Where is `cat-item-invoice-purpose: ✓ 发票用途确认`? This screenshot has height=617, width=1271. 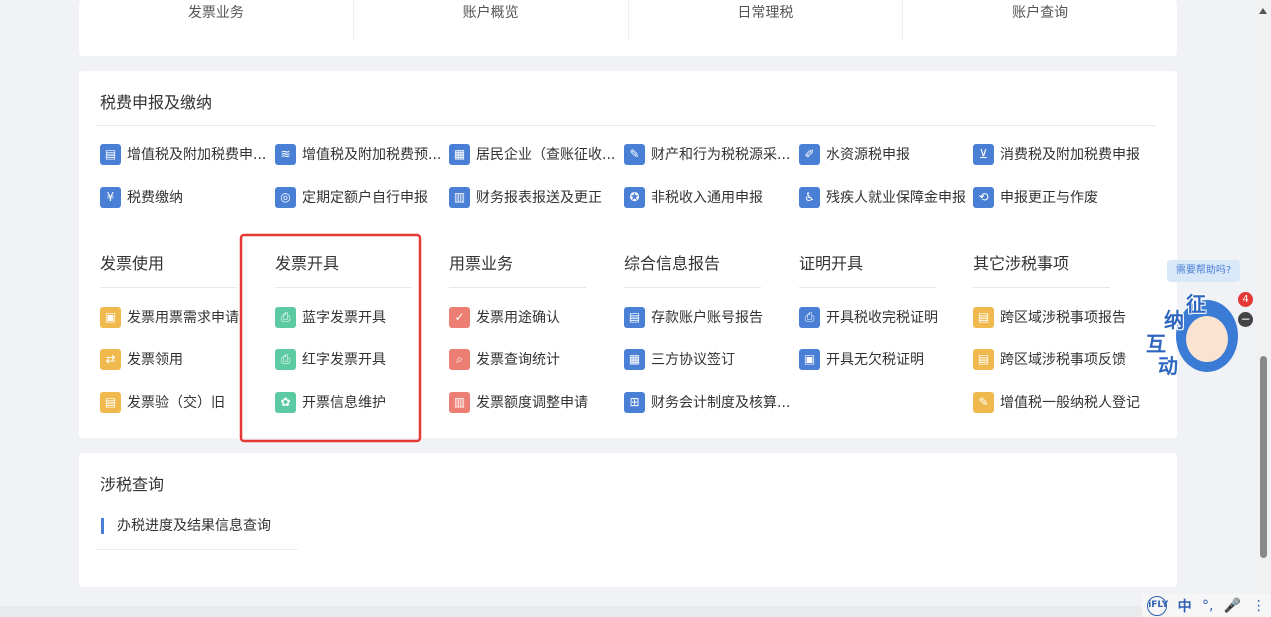 cat-item-invoice-purpose: ✓ 发票用途确认 is located at coordinates (504, 317).